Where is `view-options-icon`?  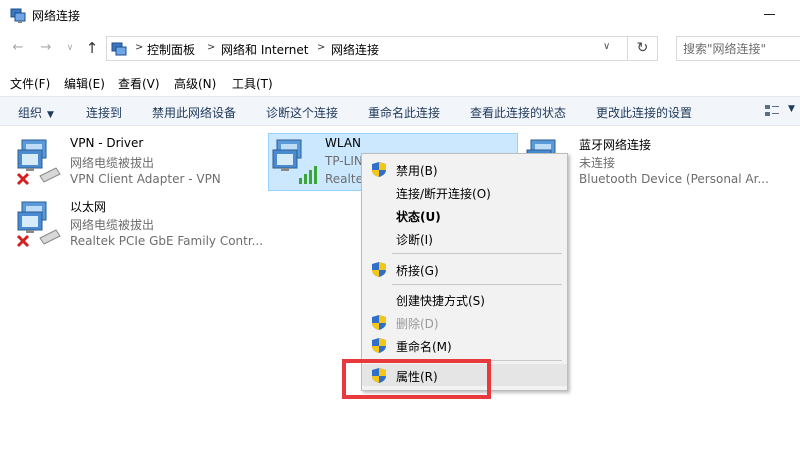 view-options-icon is located at coordinates (772, 111).